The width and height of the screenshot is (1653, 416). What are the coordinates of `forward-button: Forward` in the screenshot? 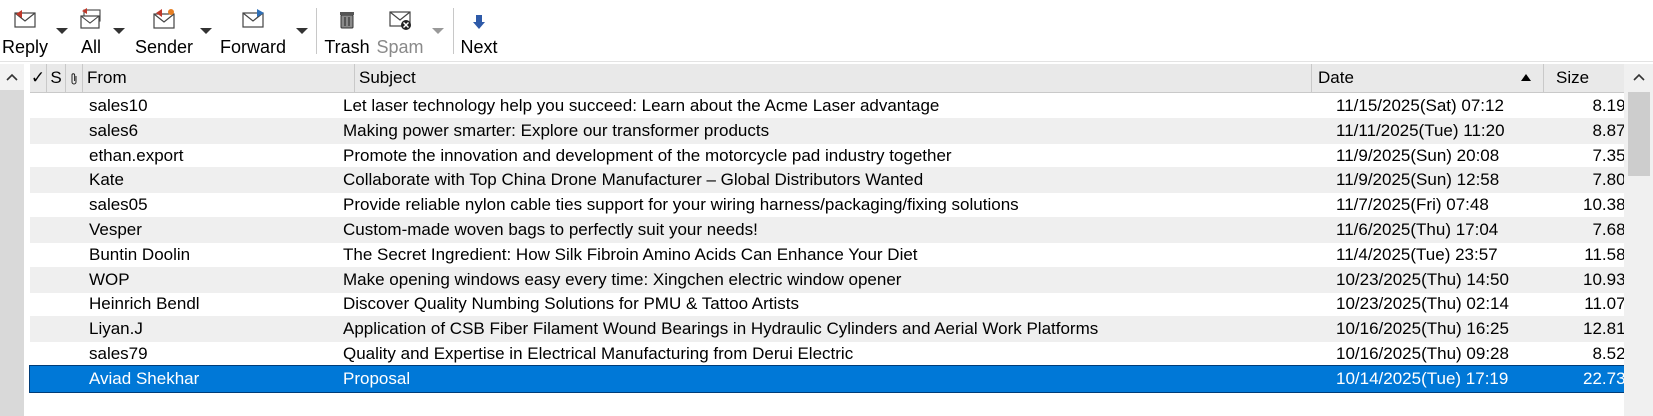 It's located at (253, 31).